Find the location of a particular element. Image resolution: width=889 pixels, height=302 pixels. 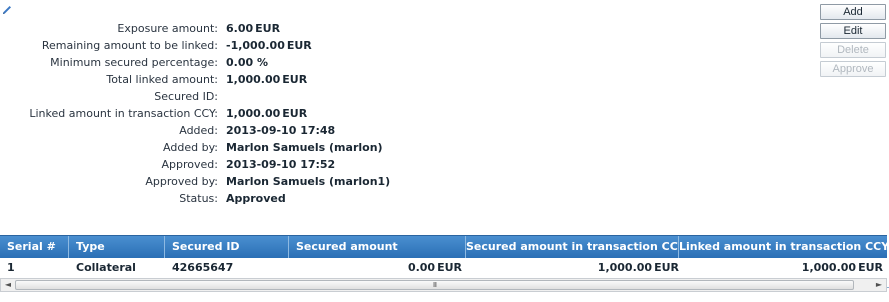

column-header-secured-amount-txn: Secured amount in transaction CCY is located at coordinates (572, 247).